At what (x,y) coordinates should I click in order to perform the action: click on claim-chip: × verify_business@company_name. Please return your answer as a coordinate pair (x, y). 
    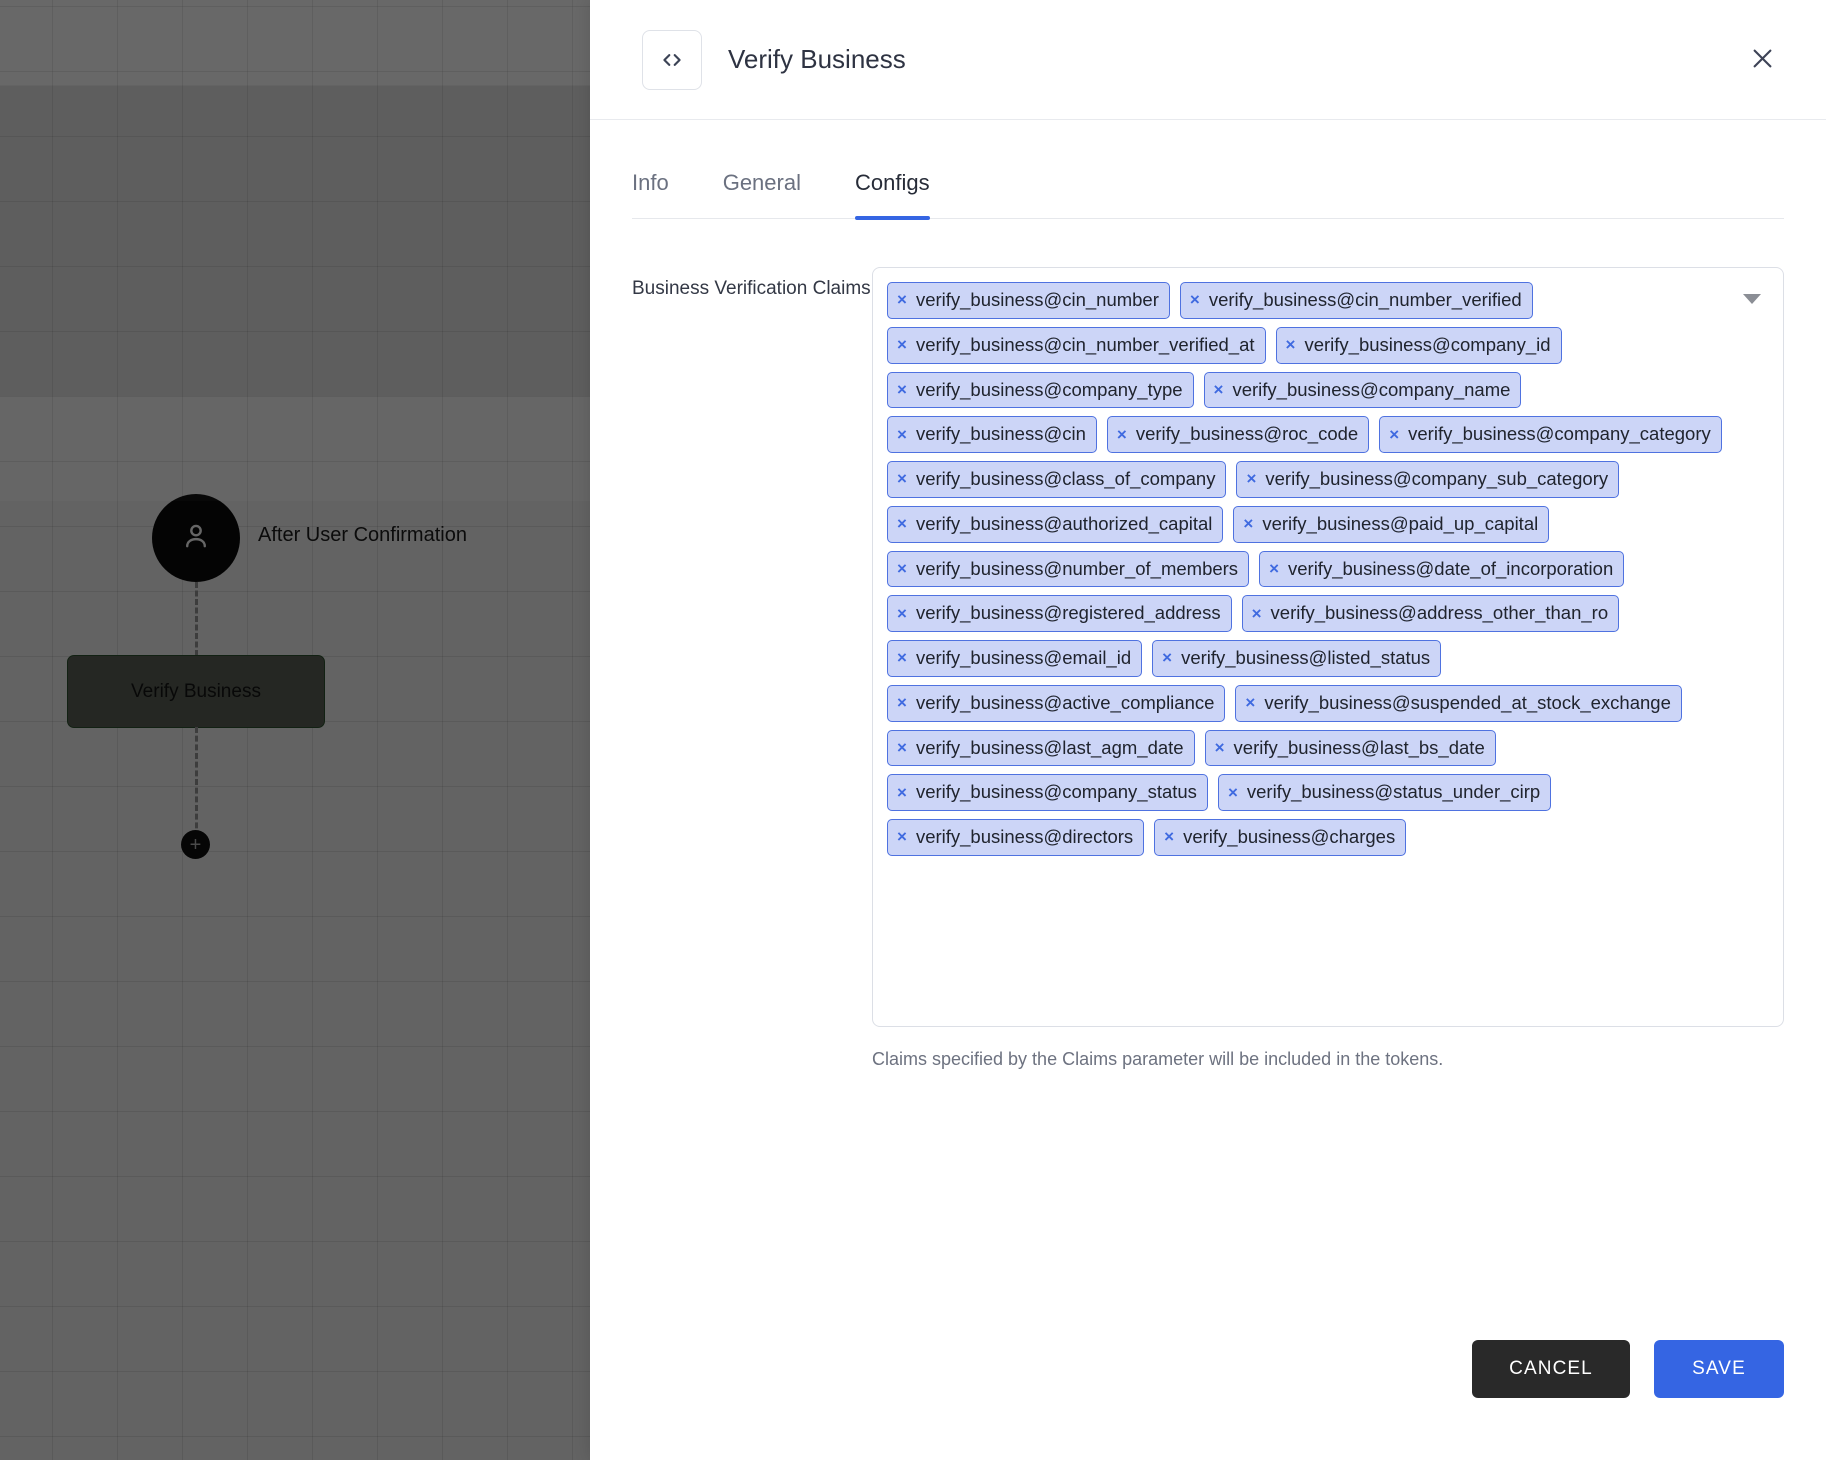
    Looking at the image, I should click on (1362, 390).